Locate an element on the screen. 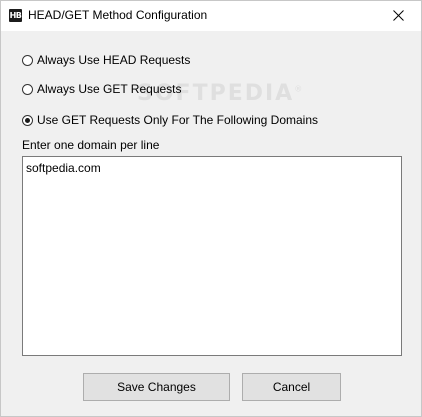 The width and height of the screenshot is (422, 417). radio-label-get: Always Use GET Requests is located at coordinates (109, 89).